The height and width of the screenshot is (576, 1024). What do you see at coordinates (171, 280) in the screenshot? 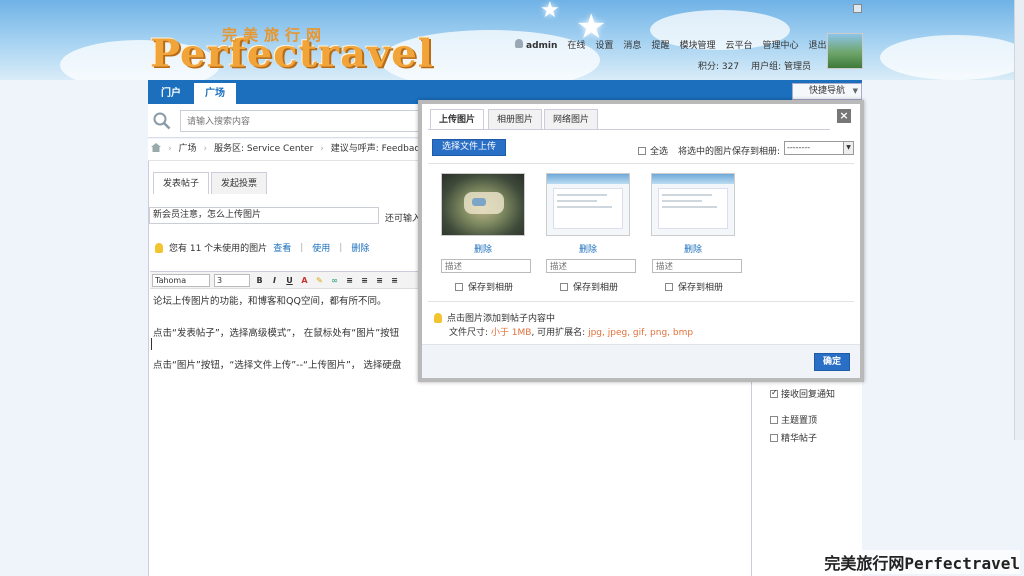
I see `font-family-value: Tahoma` at bounding box center [171, 280].